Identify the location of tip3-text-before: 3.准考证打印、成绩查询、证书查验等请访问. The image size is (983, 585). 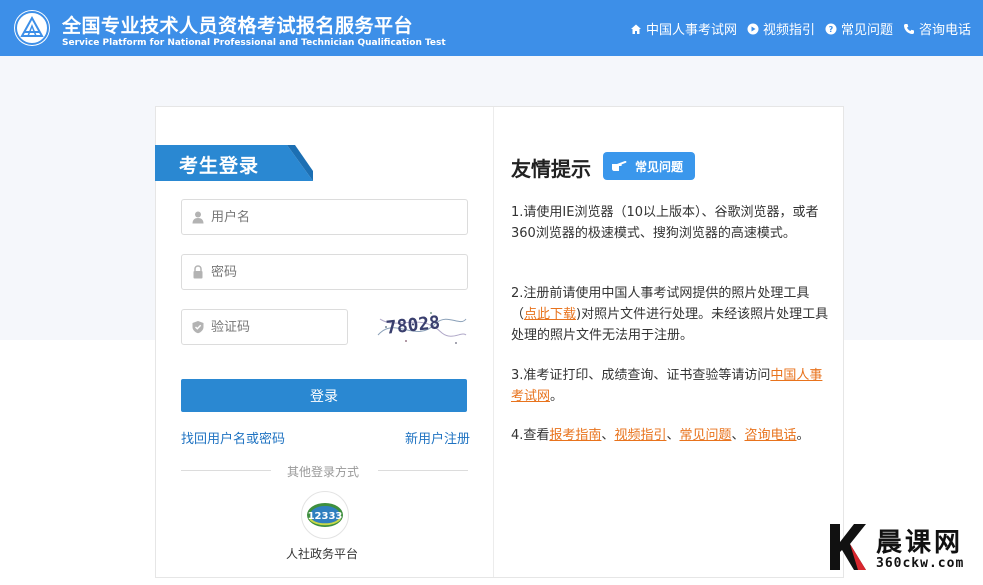
(641, 375).